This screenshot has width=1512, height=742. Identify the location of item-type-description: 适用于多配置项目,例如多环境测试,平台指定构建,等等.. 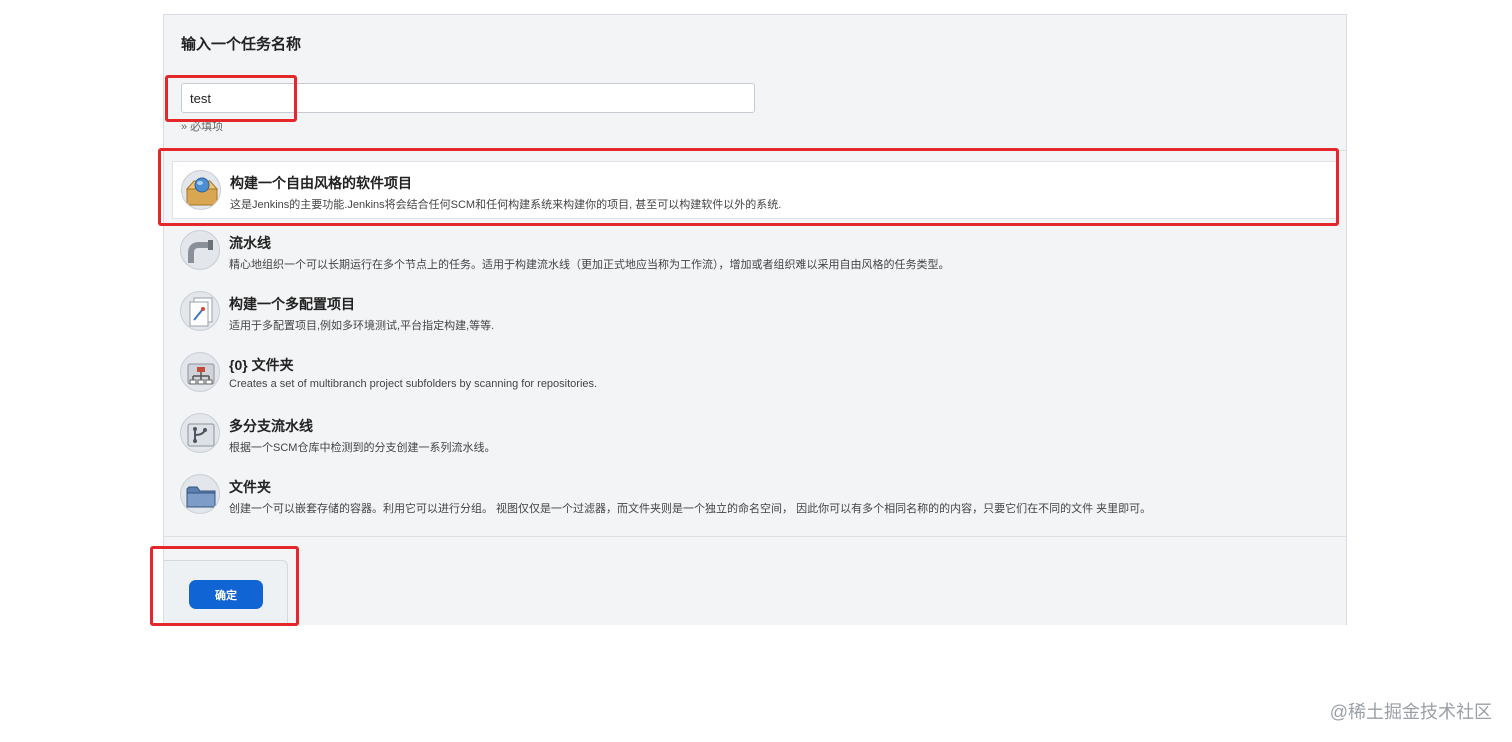
(362, 326).